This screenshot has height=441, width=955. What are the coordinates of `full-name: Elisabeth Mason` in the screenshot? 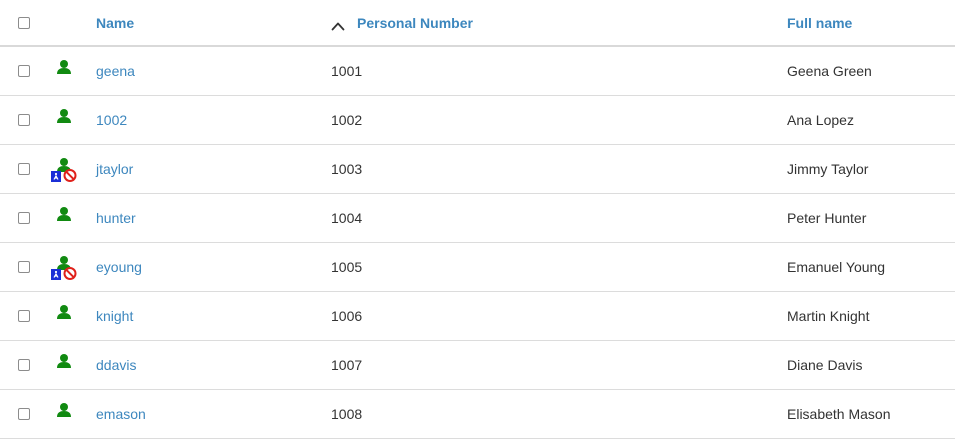 It's located at (839, 414).